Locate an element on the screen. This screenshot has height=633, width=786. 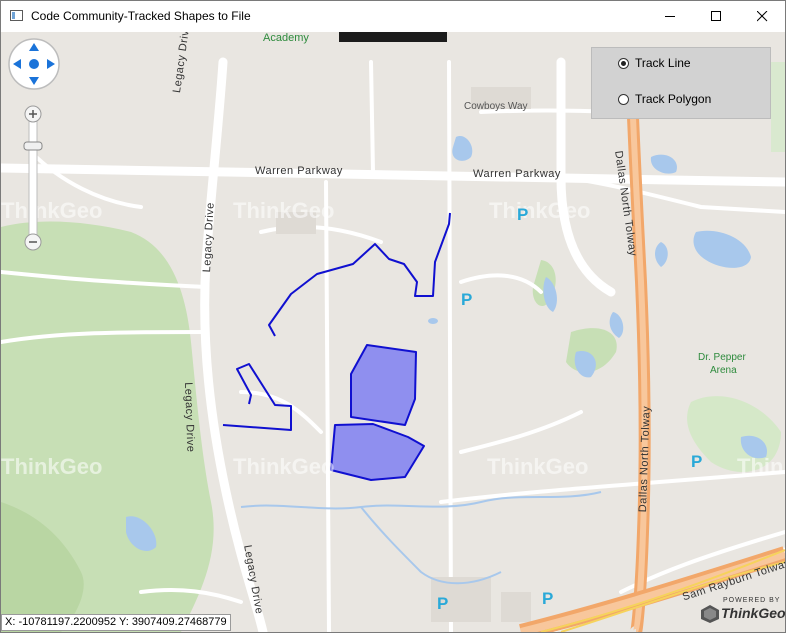
close-button is located at coordinates (762, 16).